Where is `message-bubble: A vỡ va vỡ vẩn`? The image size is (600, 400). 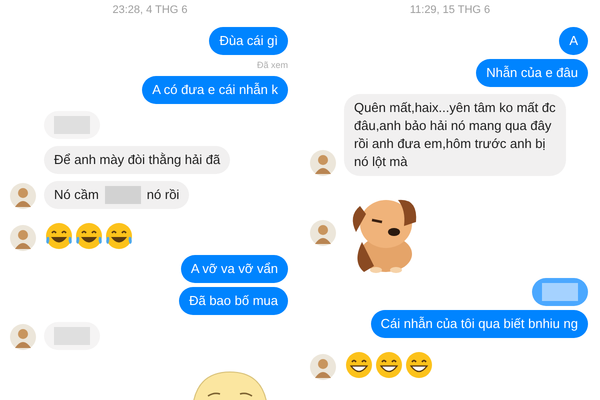 message-bubble: A vỡ va vỡ vẩn is located at coordinates (234, 269).